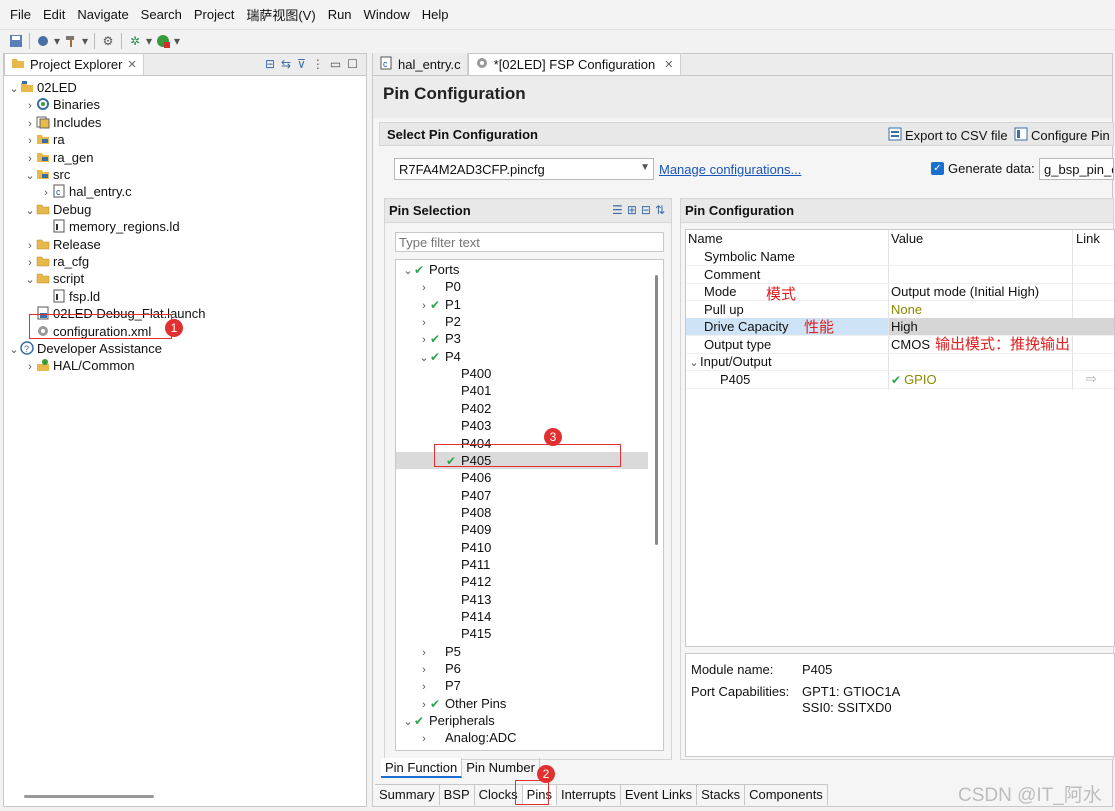 This screenshot has height=811, width=1115. Describe the element at coordinates (617, 210) in the screenshot. I see `list-view-icon: ☰` at that location.